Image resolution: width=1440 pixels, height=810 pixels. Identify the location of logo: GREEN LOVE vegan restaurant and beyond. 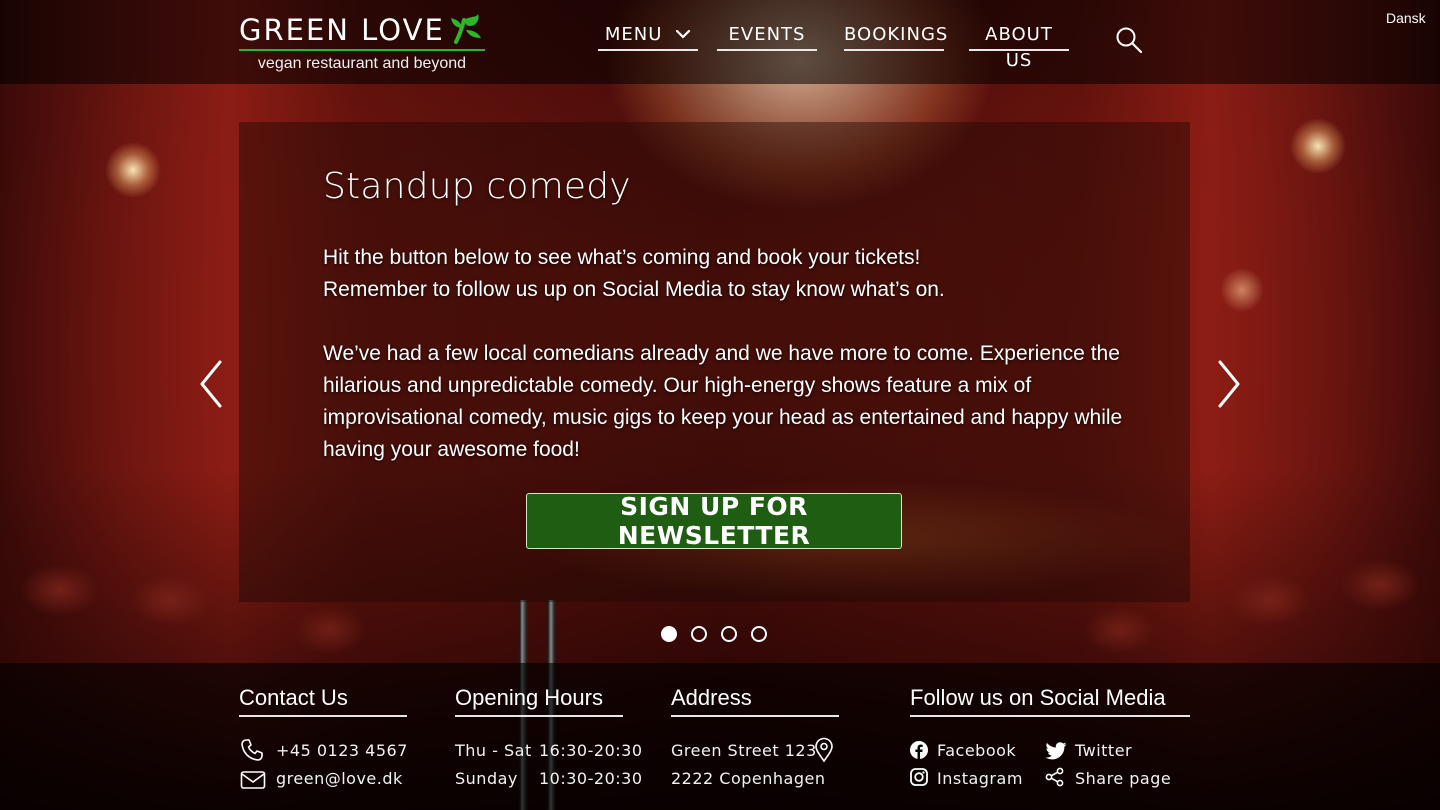
(362, 41).